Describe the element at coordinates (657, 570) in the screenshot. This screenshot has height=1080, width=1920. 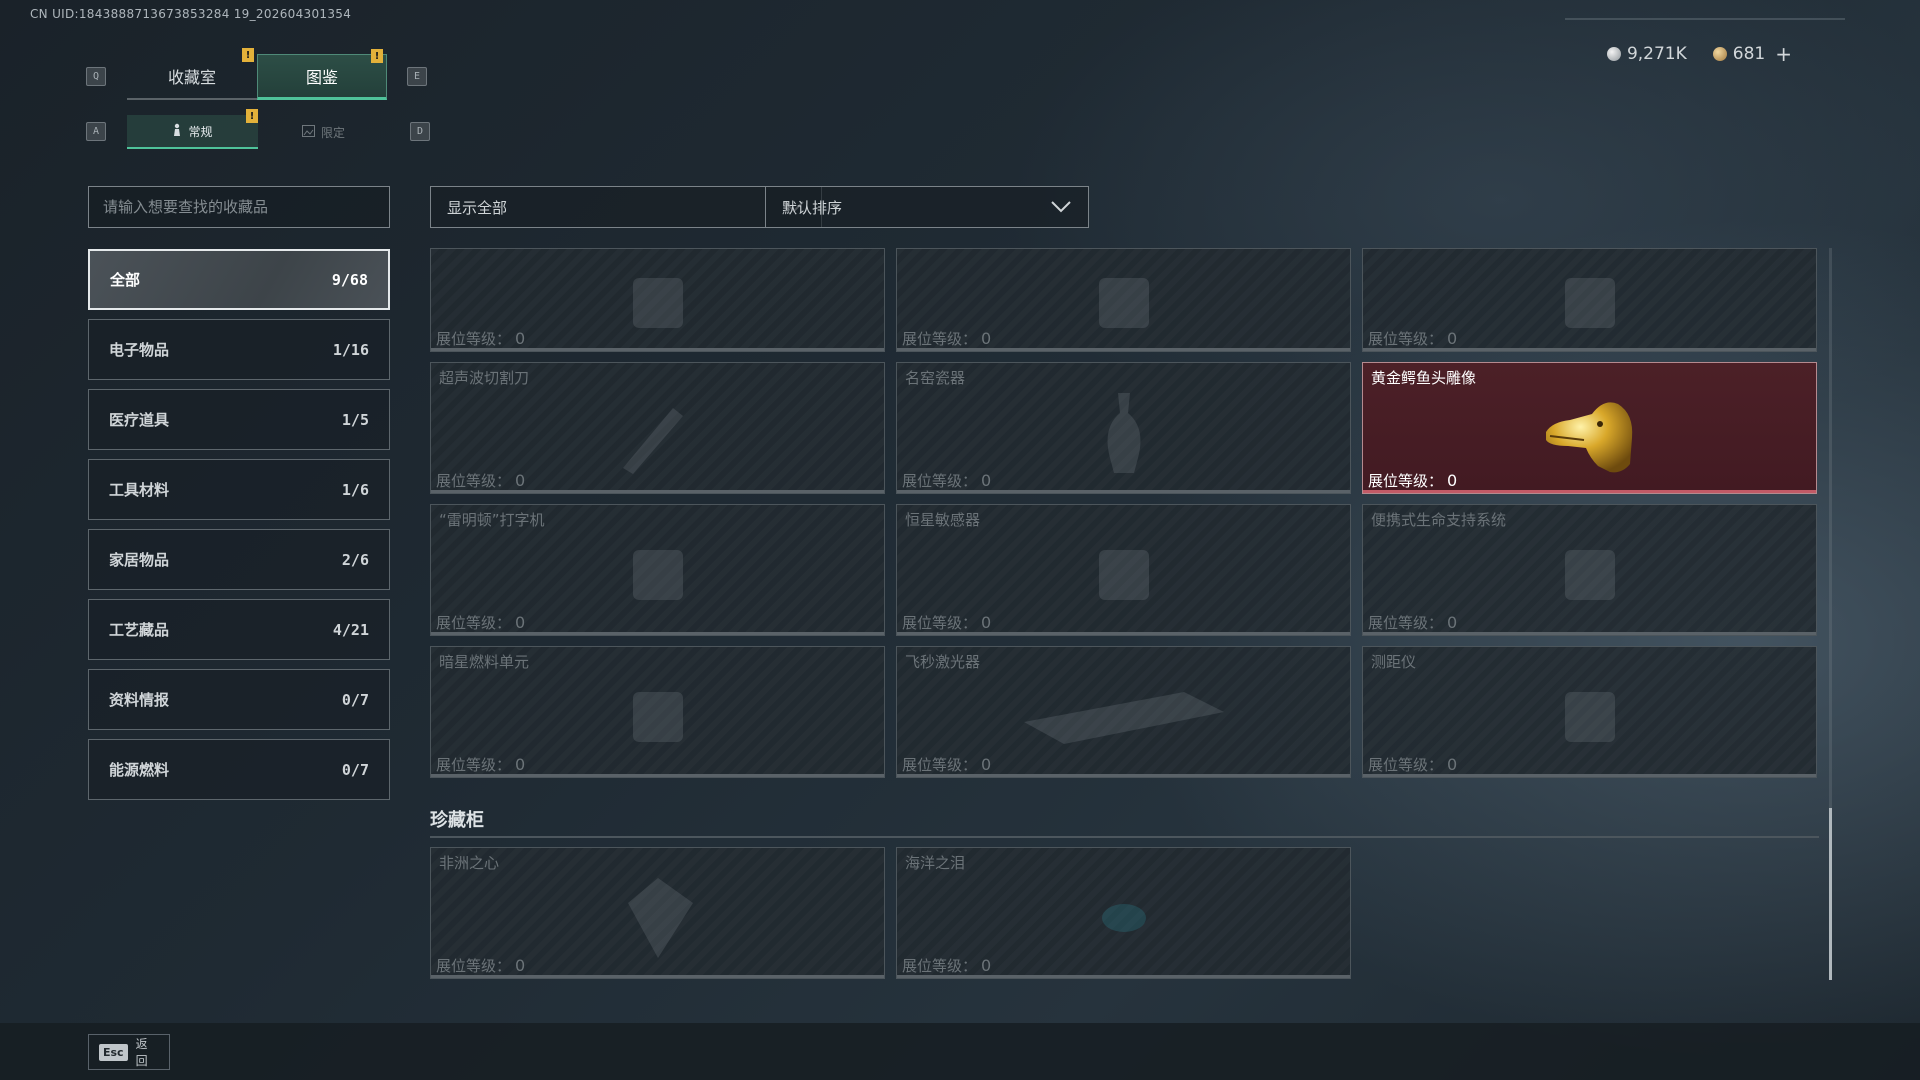
I see `collection-item-card: “雷明顿”打字机 展位等级： 0` at that location.